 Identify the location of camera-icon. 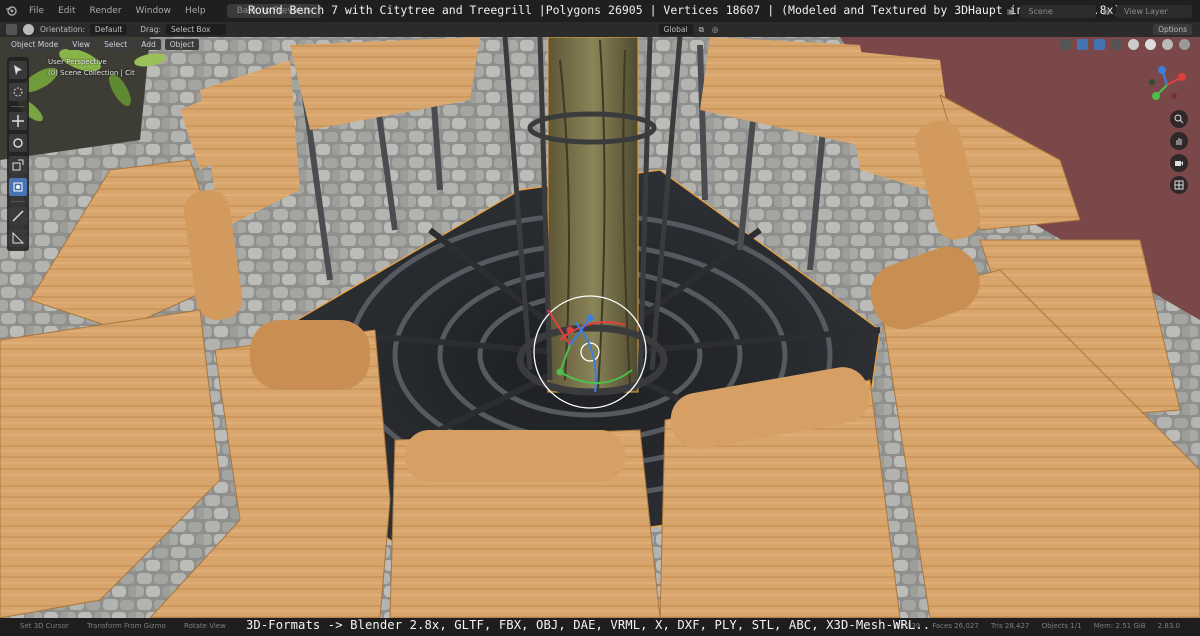
(1179, 163).